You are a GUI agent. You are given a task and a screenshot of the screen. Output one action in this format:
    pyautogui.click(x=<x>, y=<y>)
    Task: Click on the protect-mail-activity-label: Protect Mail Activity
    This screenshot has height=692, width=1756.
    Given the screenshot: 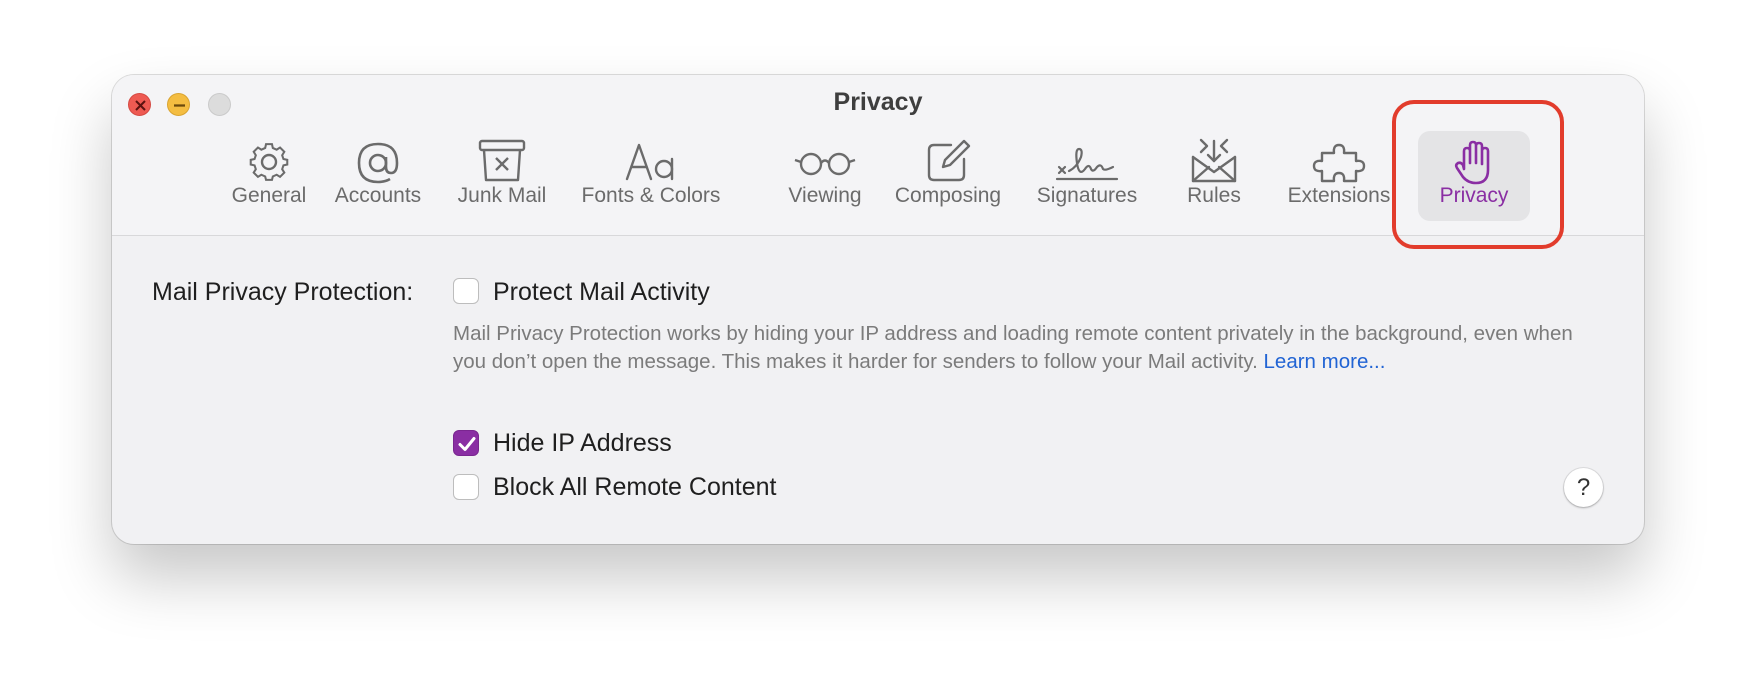 What is the action you would take?
    pyautogui.click(x=601, y=292)
    